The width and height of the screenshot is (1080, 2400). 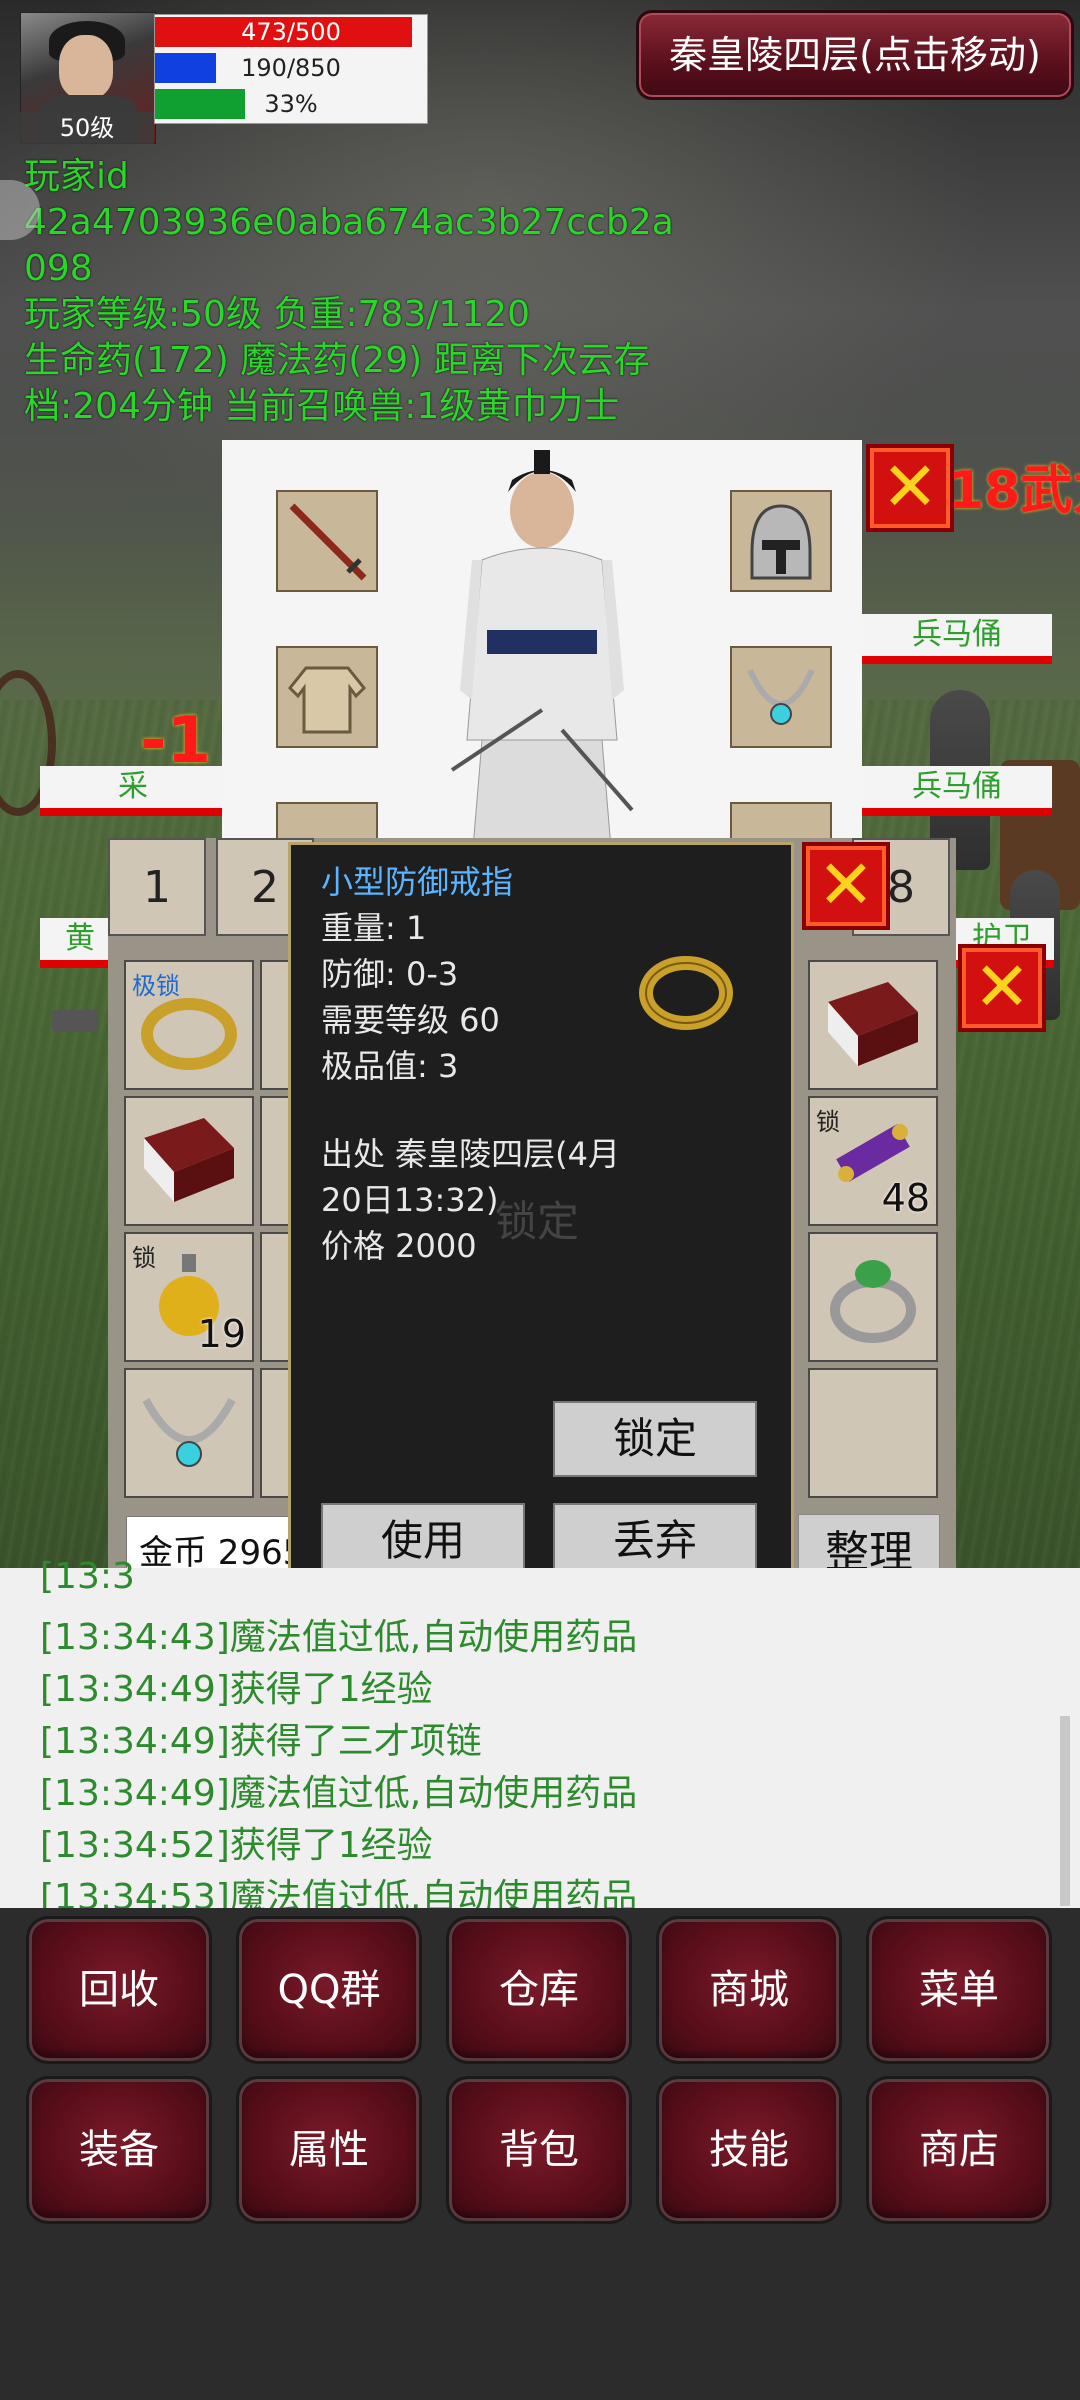 I want to click on item-source-cont: 20日13:32), so click(x=410, y=1200).